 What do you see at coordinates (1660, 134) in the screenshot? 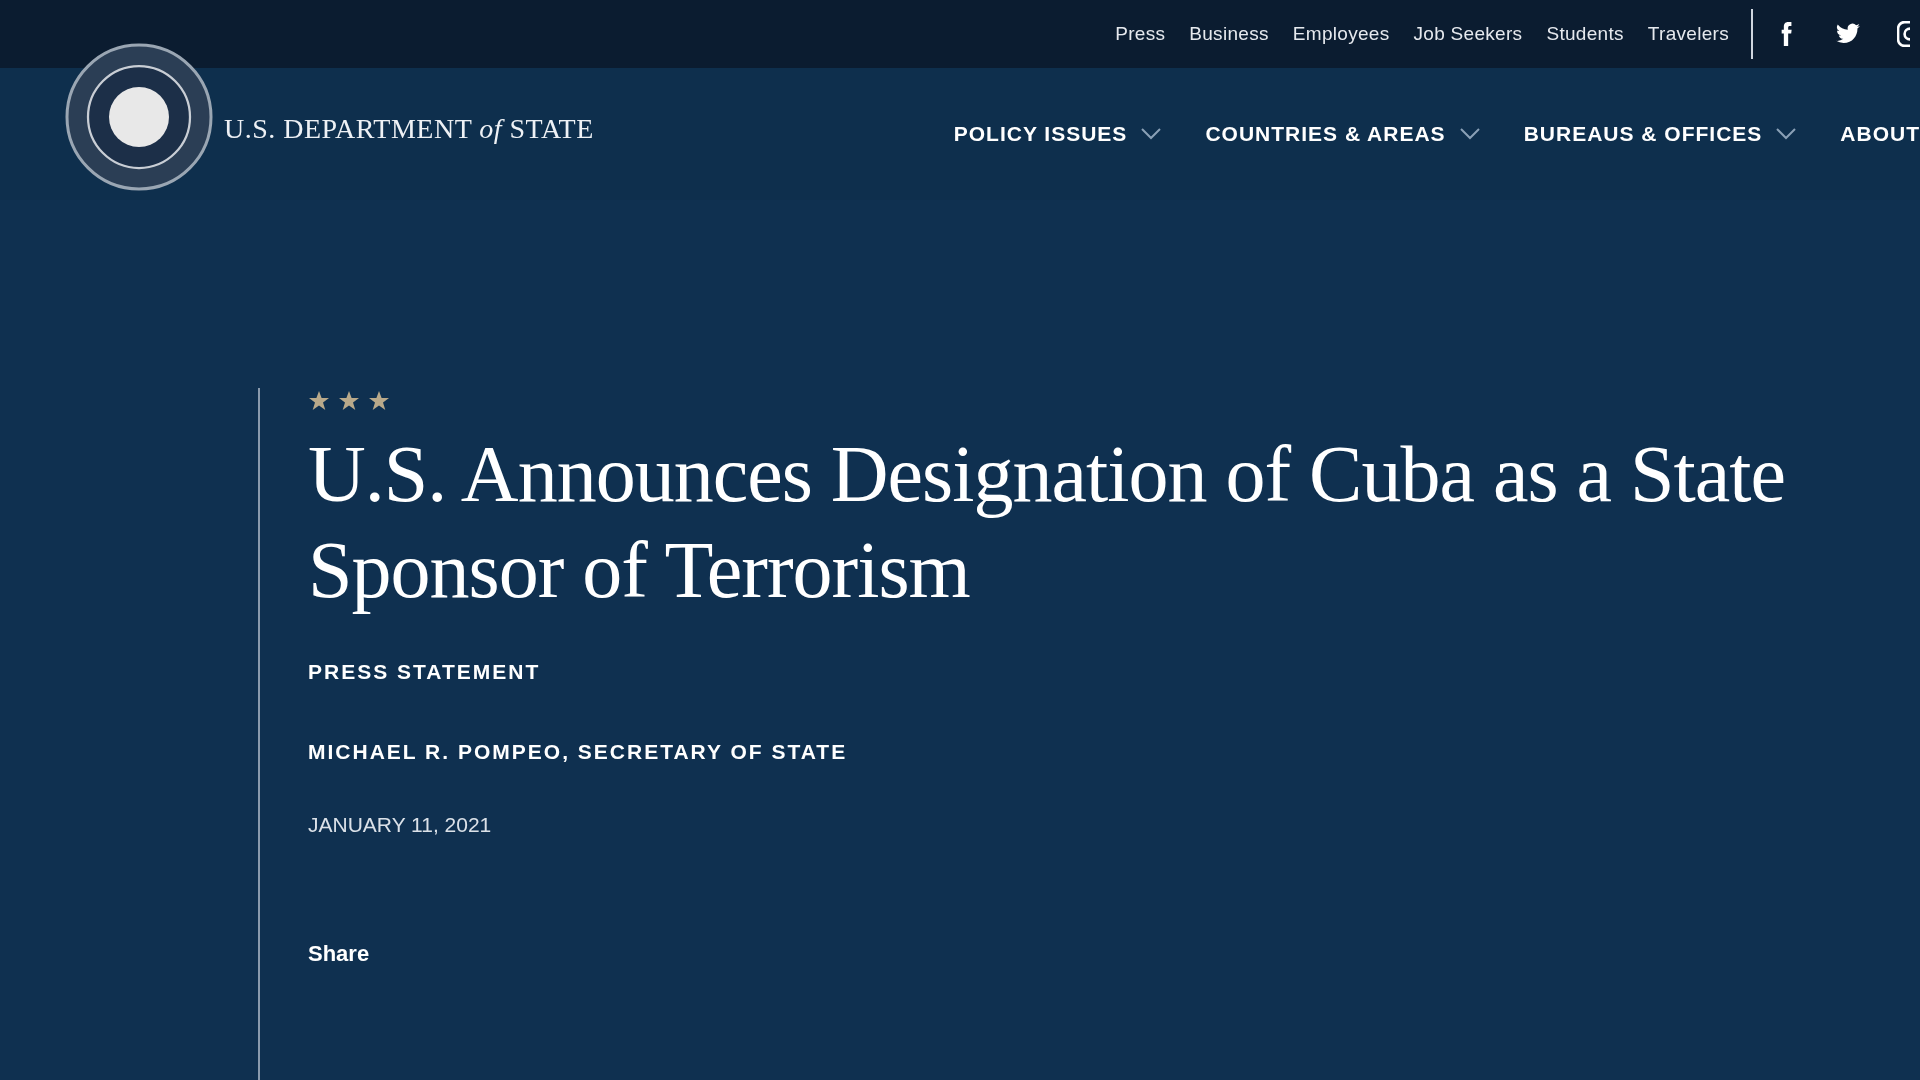
I see `nav-menu-item: BUREAUS & OFFICES` at bounding box center [1660, 134].